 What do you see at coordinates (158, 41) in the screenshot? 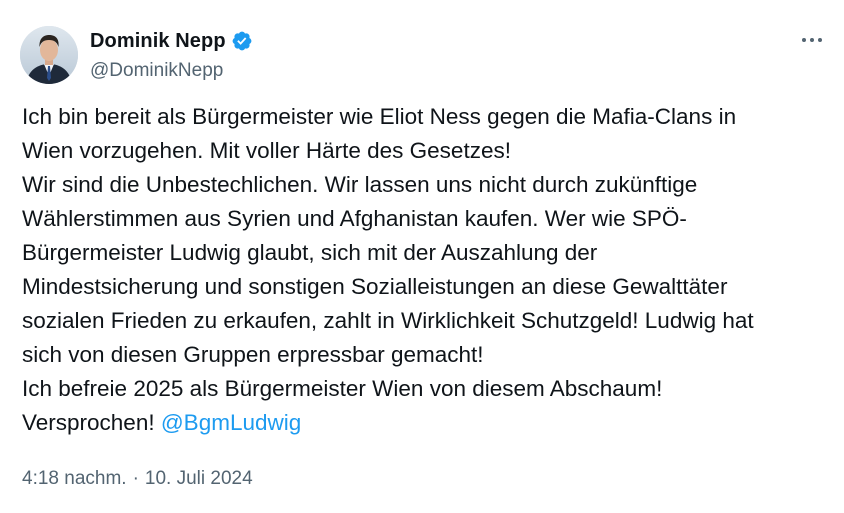
I see `display-name: Dominik Nepp` at bounding box center [158, 41].